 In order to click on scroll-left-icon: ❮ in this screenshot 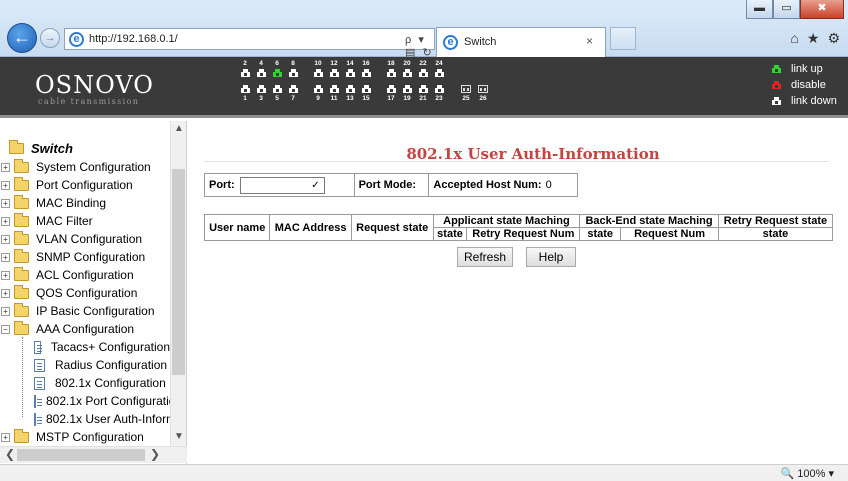, I will do `click(10, 454)`.